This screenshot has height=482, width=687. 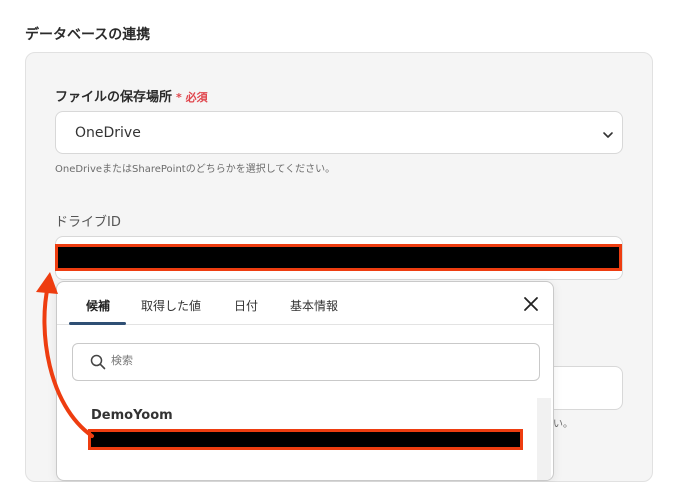 I want to click on annotation-arrow, so click(x=65, y=355).